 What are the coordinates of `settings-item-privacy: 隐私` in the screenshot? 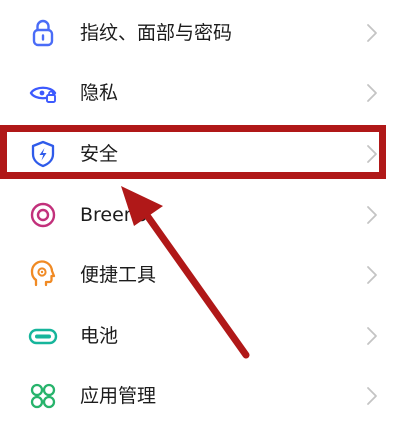 It's located at (200, 93).